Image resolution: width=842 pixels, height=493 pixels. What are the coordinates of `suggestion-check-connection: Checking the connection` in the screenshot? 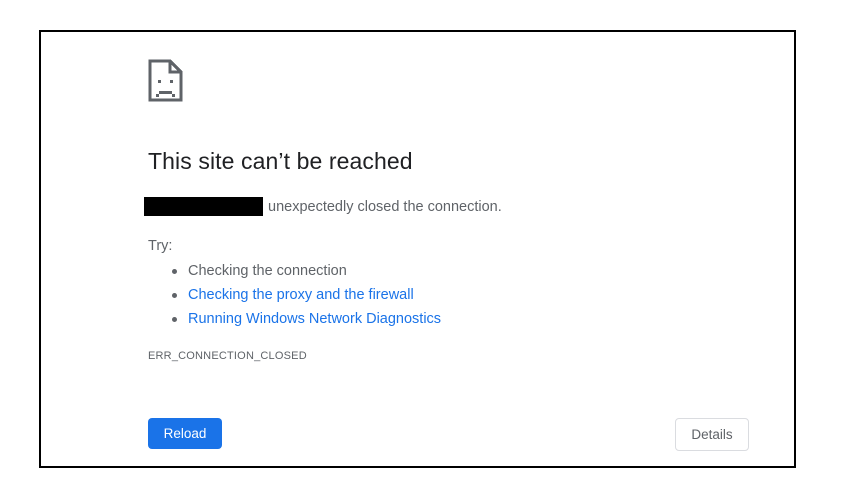 It's located at (294, 273).